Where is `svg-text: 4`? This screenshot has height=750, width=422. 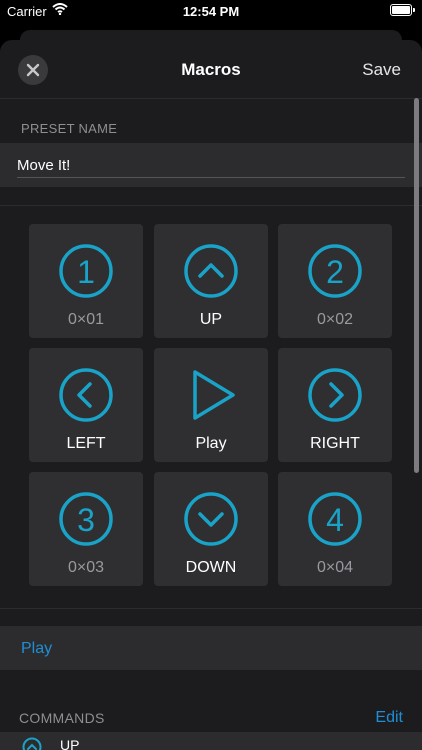
svg-text: 4 is located at coordinates (335, 520).